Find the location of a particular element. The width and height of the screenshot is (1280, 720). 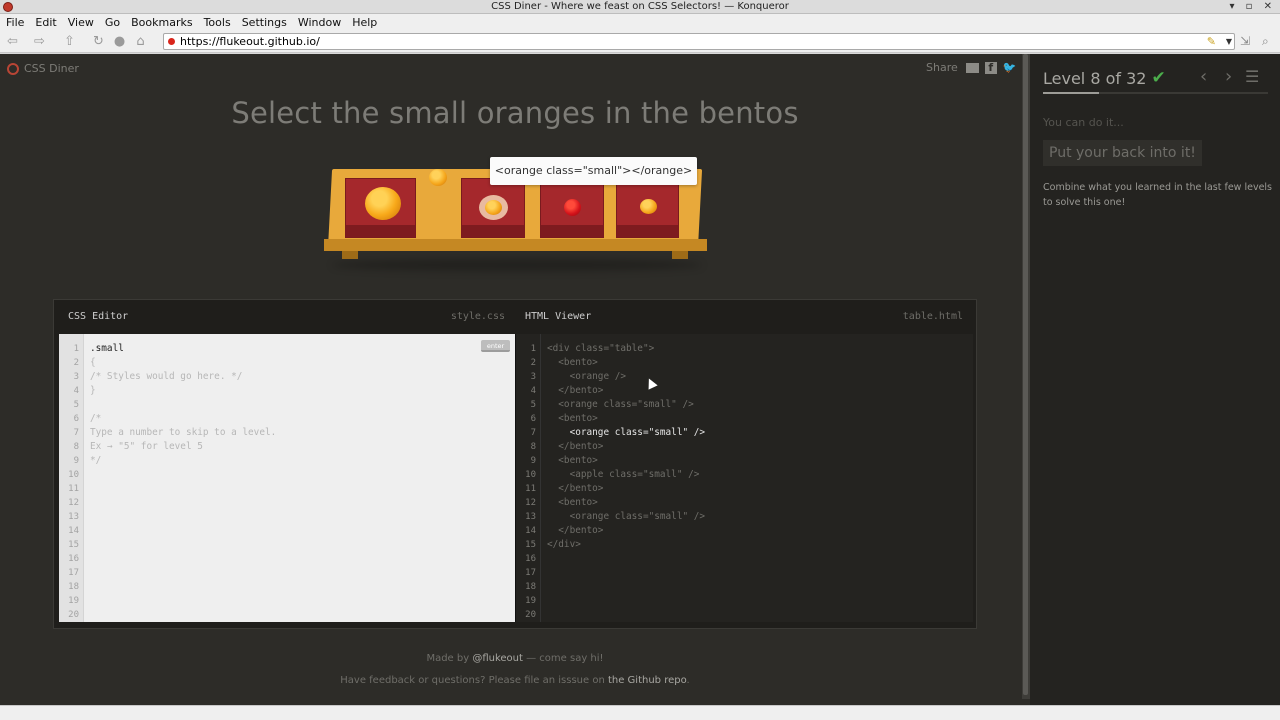

line-number: 9 is located at coordinates (76, 461).